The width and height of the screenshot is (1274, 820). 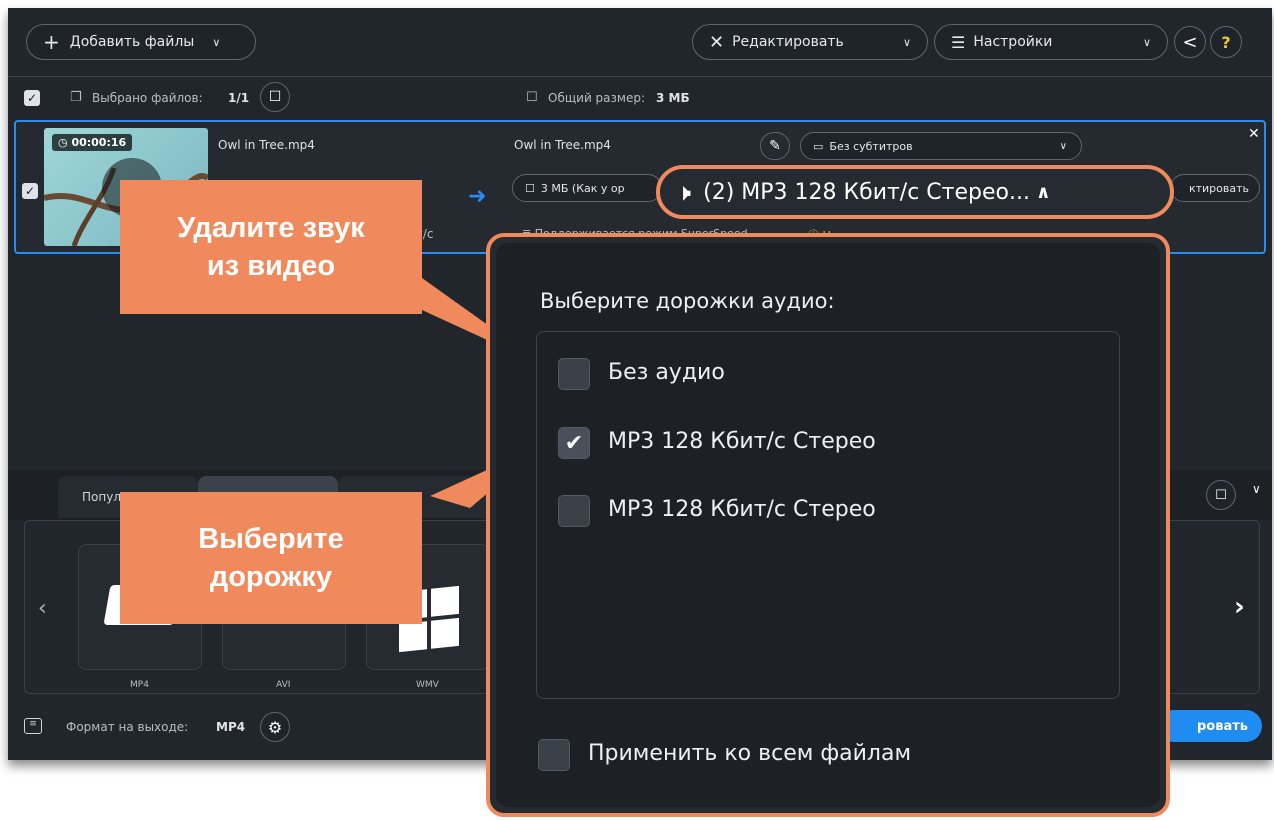 What do you see at coordinates (666, 372) in the screenshot?
I see `audio-option-label: Без аудио` at bounding box center [666, 372].